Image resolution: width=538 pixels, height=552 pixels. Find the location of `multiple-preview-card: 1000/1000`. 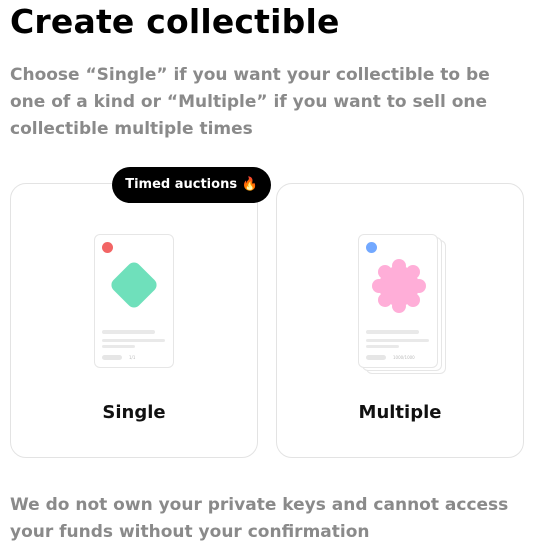

multiple-preview-card: 1000/1000 is located at coordinates (398, 301).